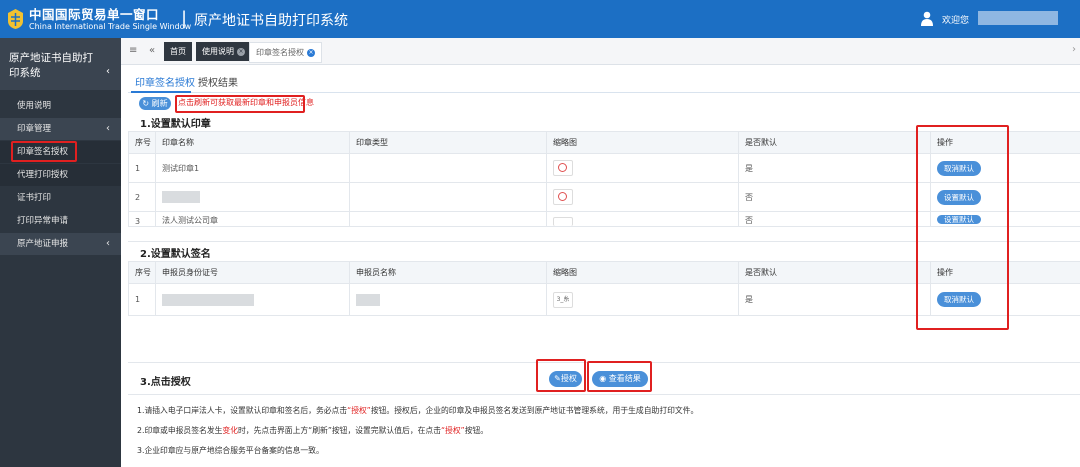 The width and height of the screenshot is (1080, 467). Describe the element at coordinates (60, 198) in the screenshot. I see `sidebar-item-certificate-print: 证书打印` at that location.